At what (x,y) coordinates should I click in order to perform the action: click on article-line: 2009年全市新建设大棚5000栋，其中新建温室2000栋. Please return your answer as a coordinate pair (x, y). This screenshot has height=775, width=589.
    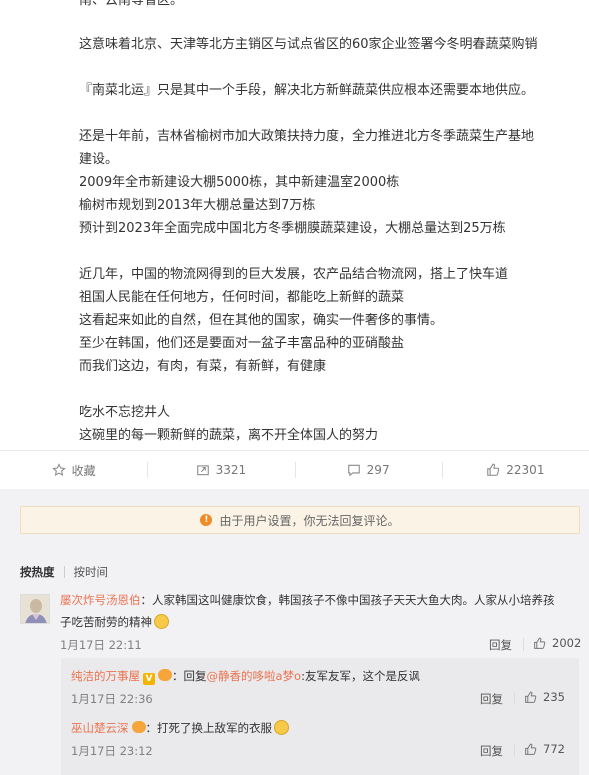
    Looking at the image, I should click on (239, 182).